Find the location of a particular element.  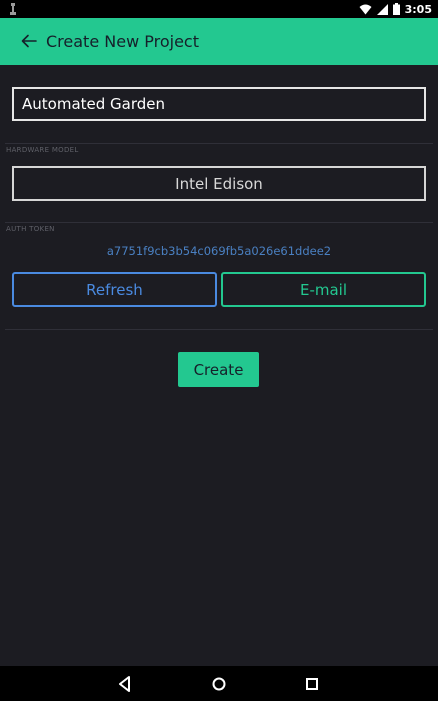

email-button-label: E-mail is located at coordinates (323, 289).